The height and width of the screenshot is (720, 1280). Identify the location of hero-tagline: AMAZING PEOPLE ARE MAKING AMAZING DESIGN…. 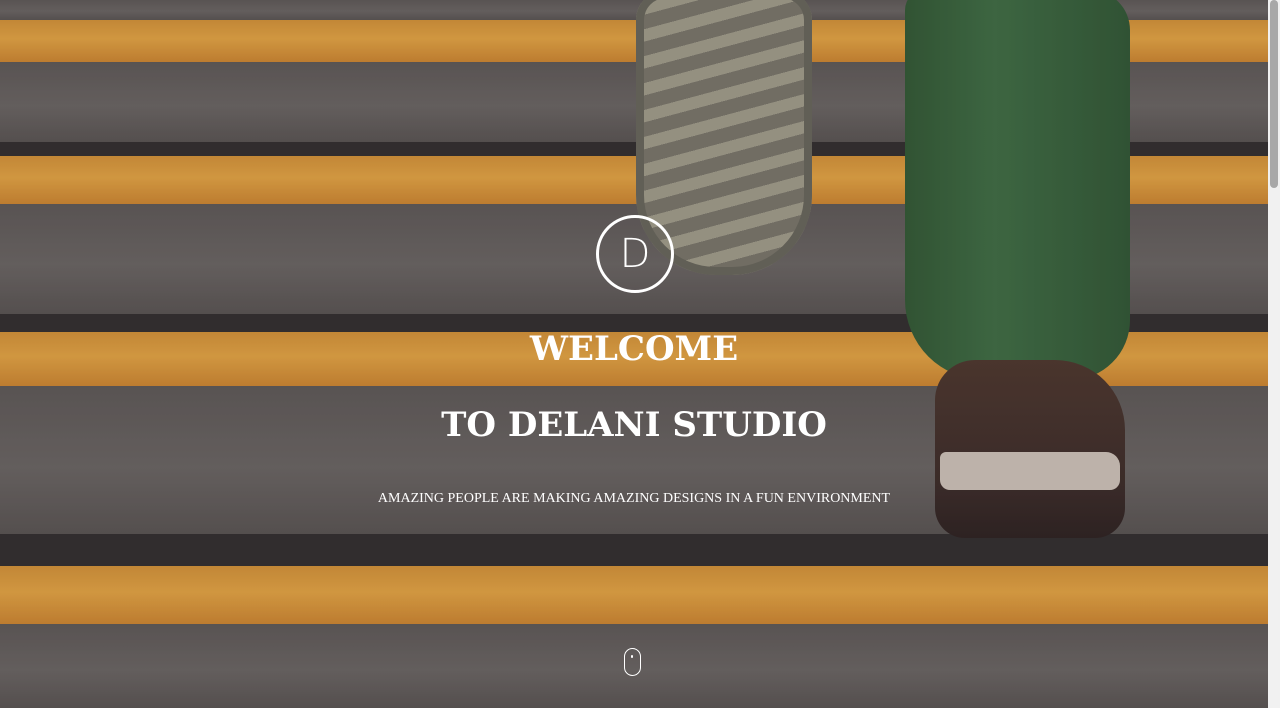
(634, 498).